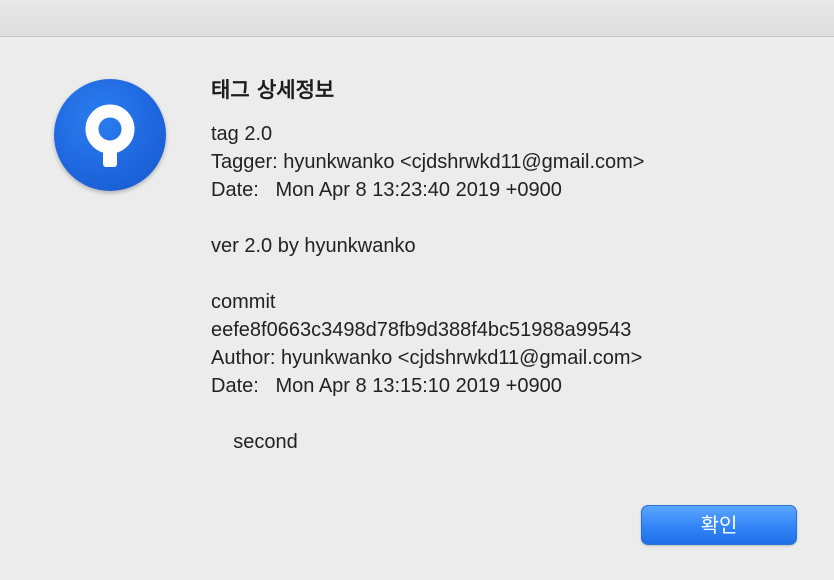 Image resolution: width=834 pixels, height=580 pixels. I want to click on window-titlebar, so click(417, 18).